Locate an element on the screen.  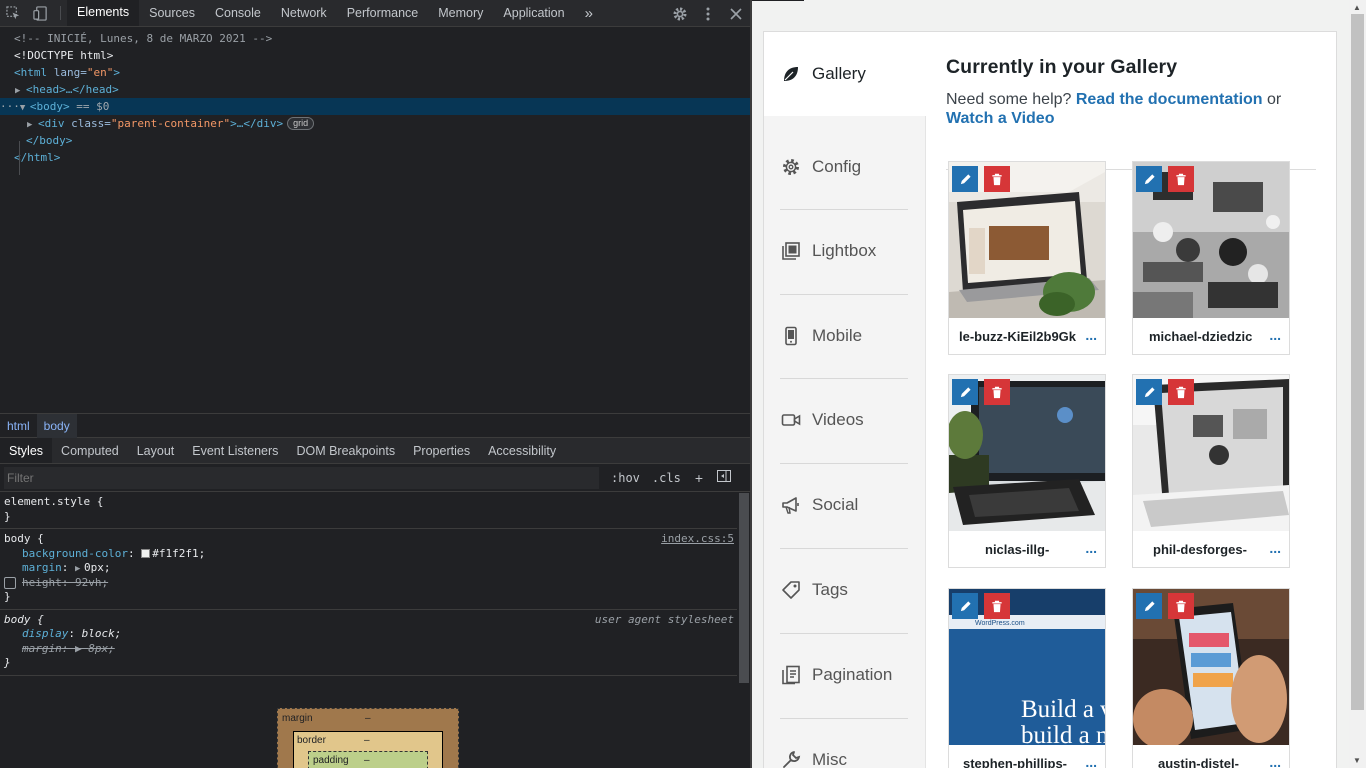
scrollbar-thumb is located at coordinates (744, 588).